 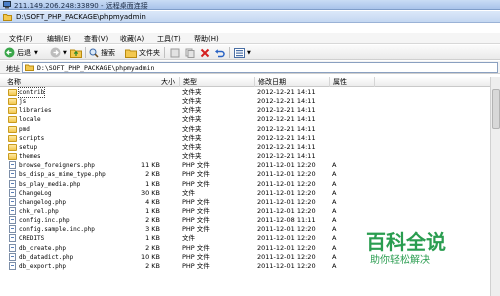 What do you see at coordinates (245, 119) in the screenshot?
I see `folder-row: locale 文件夹 2012-12-21 14:11` at bounding box center [245, 119].